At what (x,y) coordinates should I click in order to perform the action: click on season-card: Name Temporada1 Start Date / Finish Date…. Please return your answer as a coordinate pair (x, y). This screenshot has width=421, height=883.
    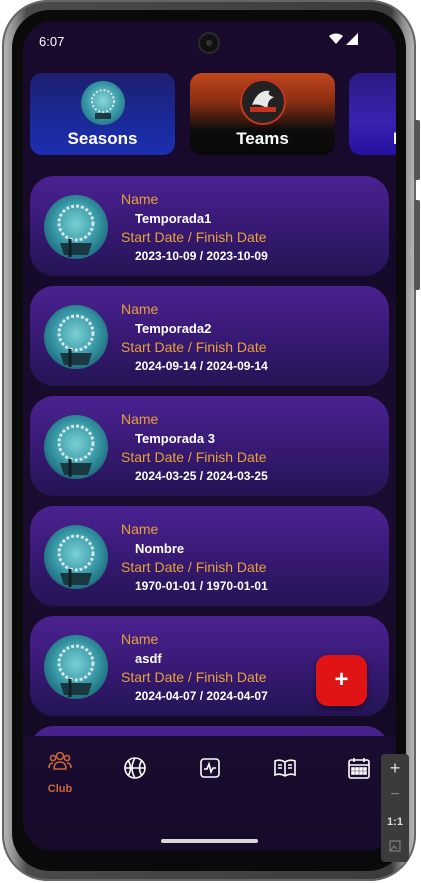
    Looking at the image, I should click on (209, 226).